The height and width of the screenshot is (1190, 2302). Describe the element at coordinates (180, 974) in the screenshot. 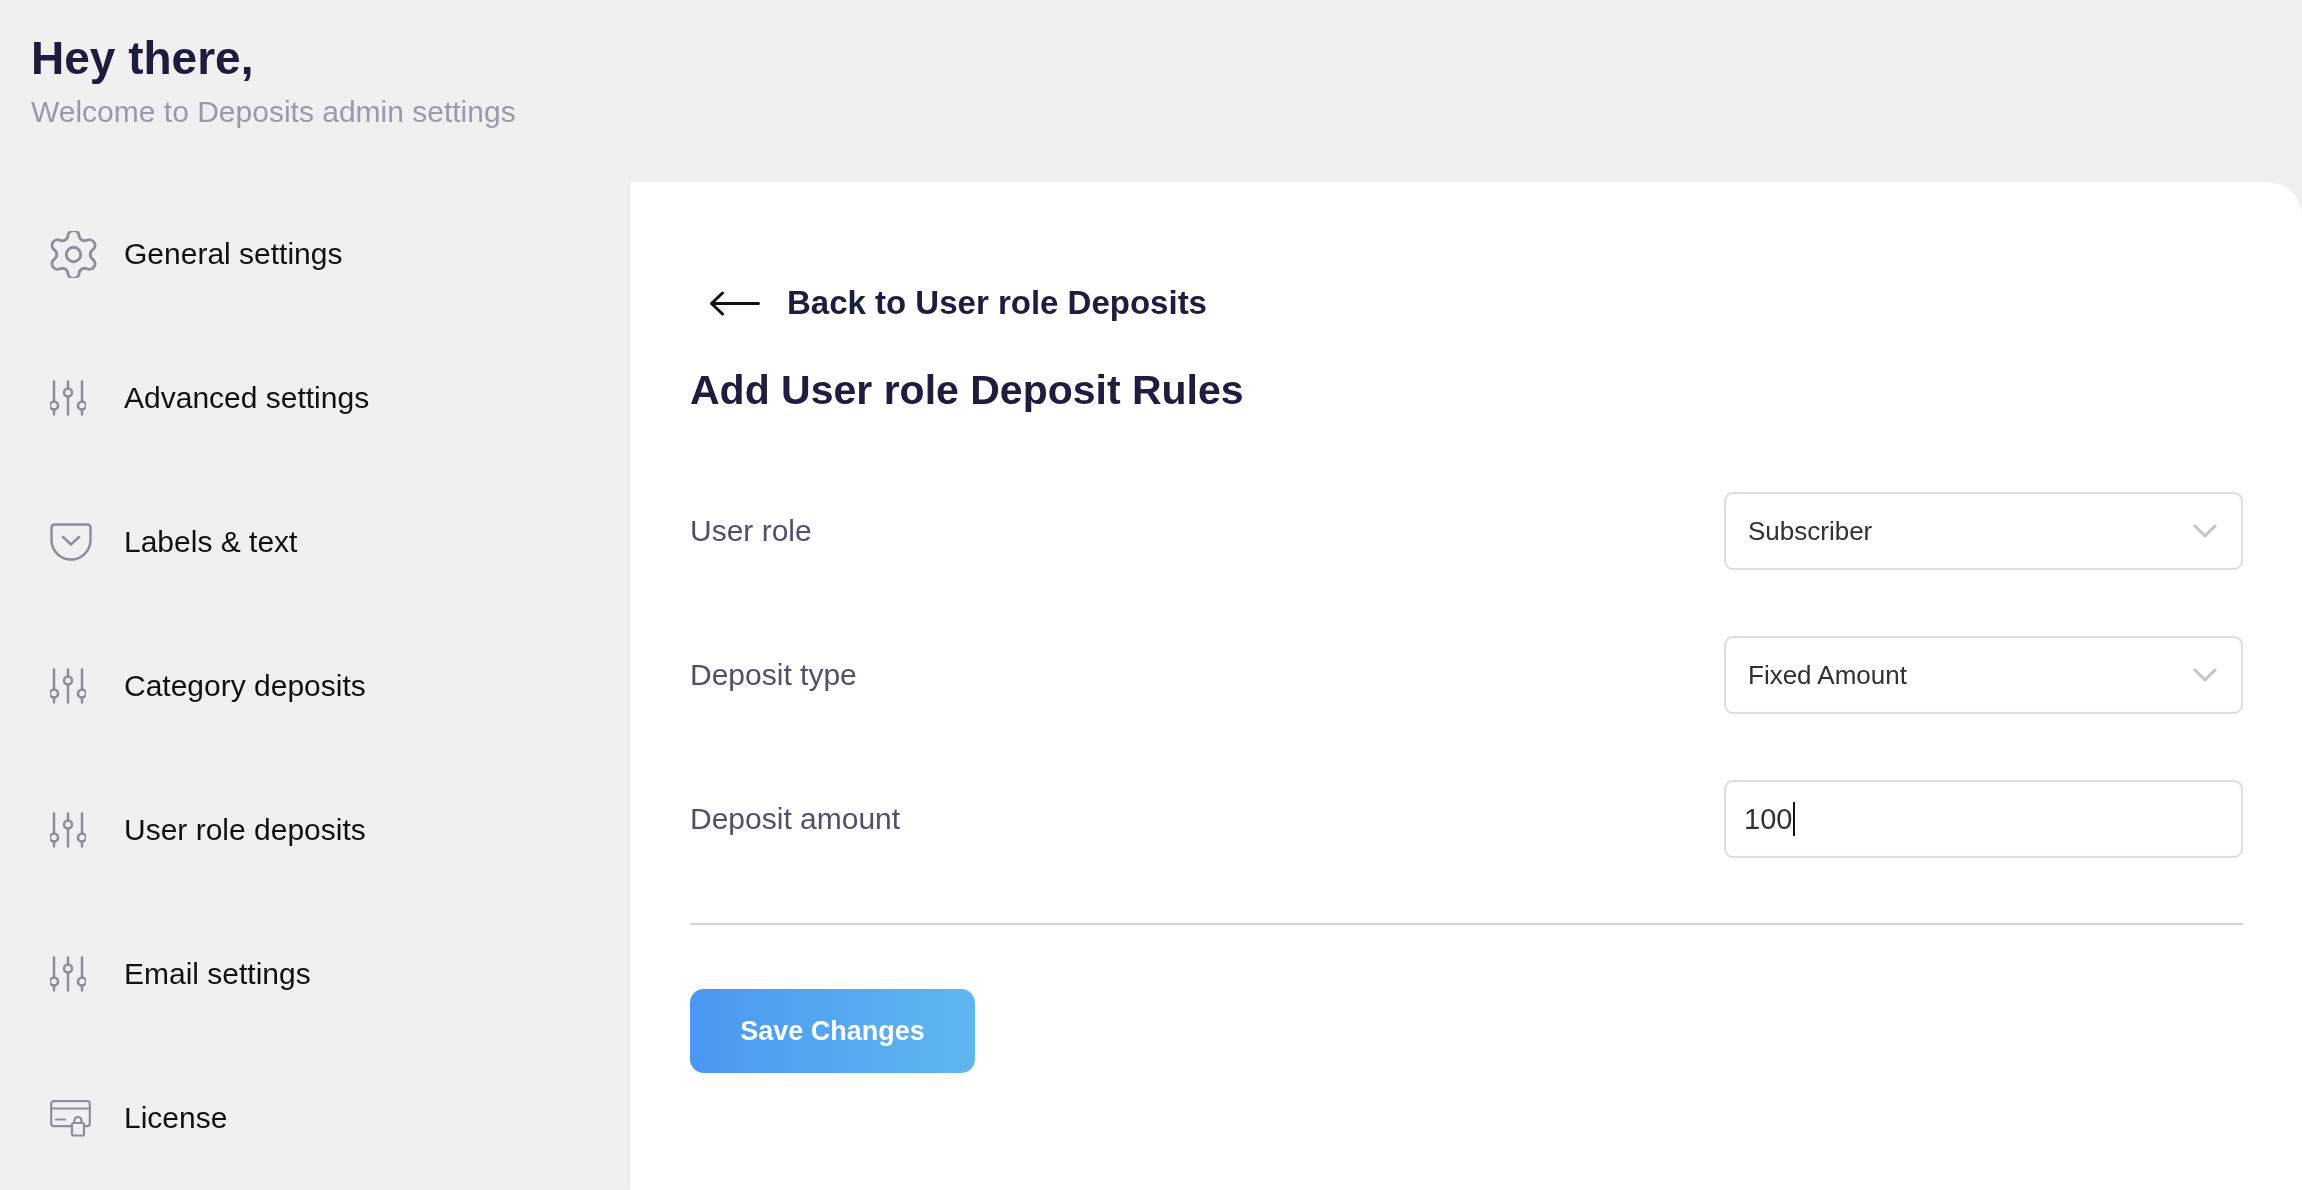

I see `sidebar-item: Email settings` at that location.